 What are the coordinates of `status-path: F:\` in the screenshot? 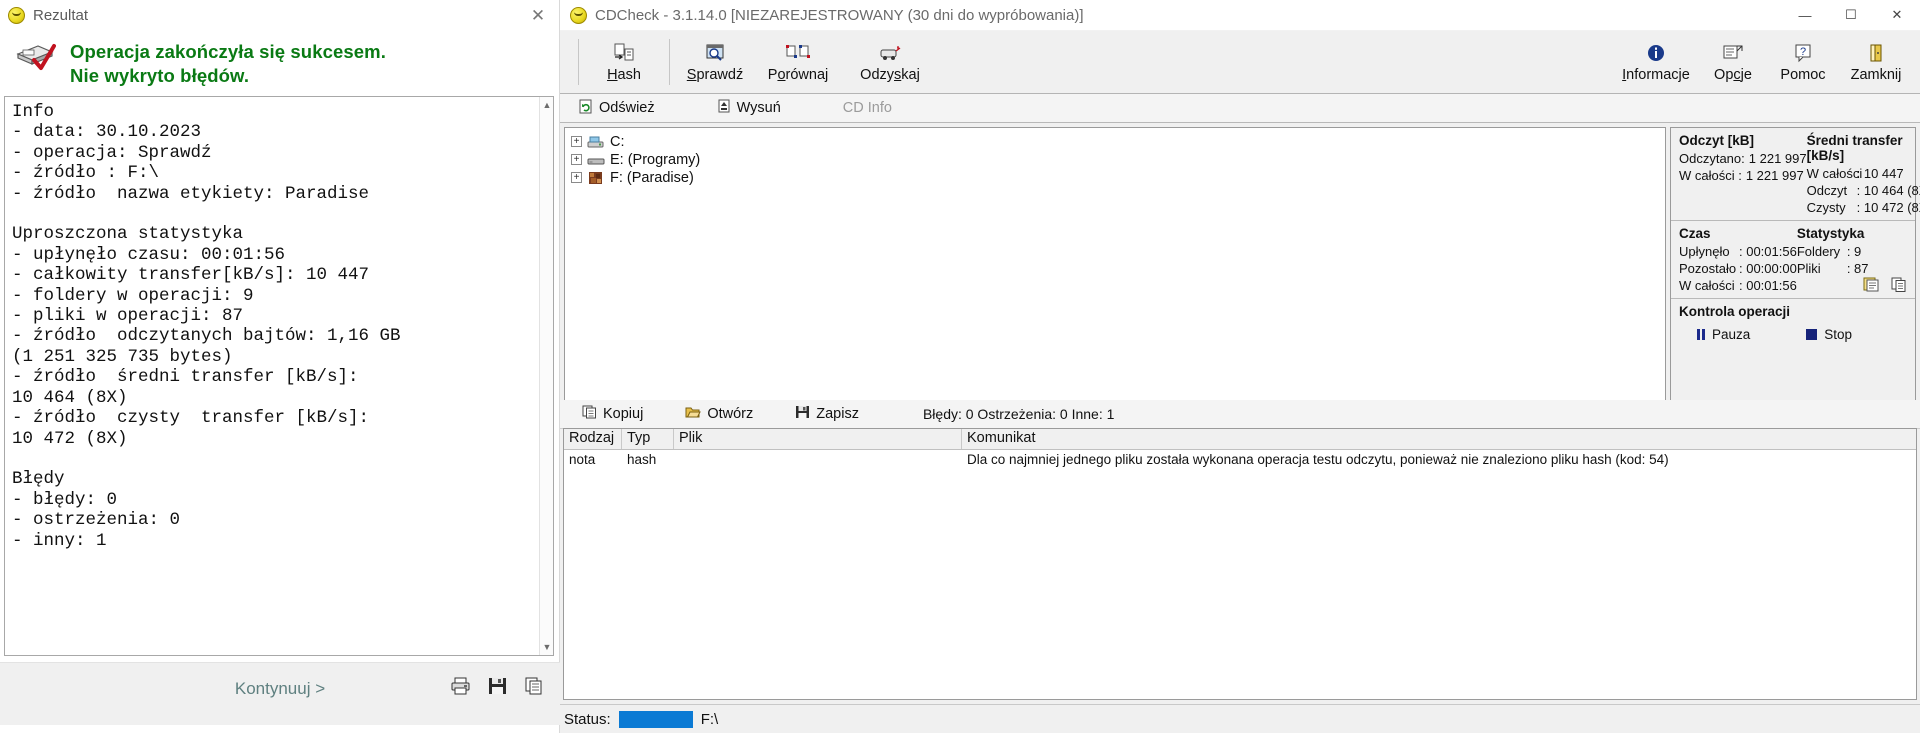 It's located at (709, 719).